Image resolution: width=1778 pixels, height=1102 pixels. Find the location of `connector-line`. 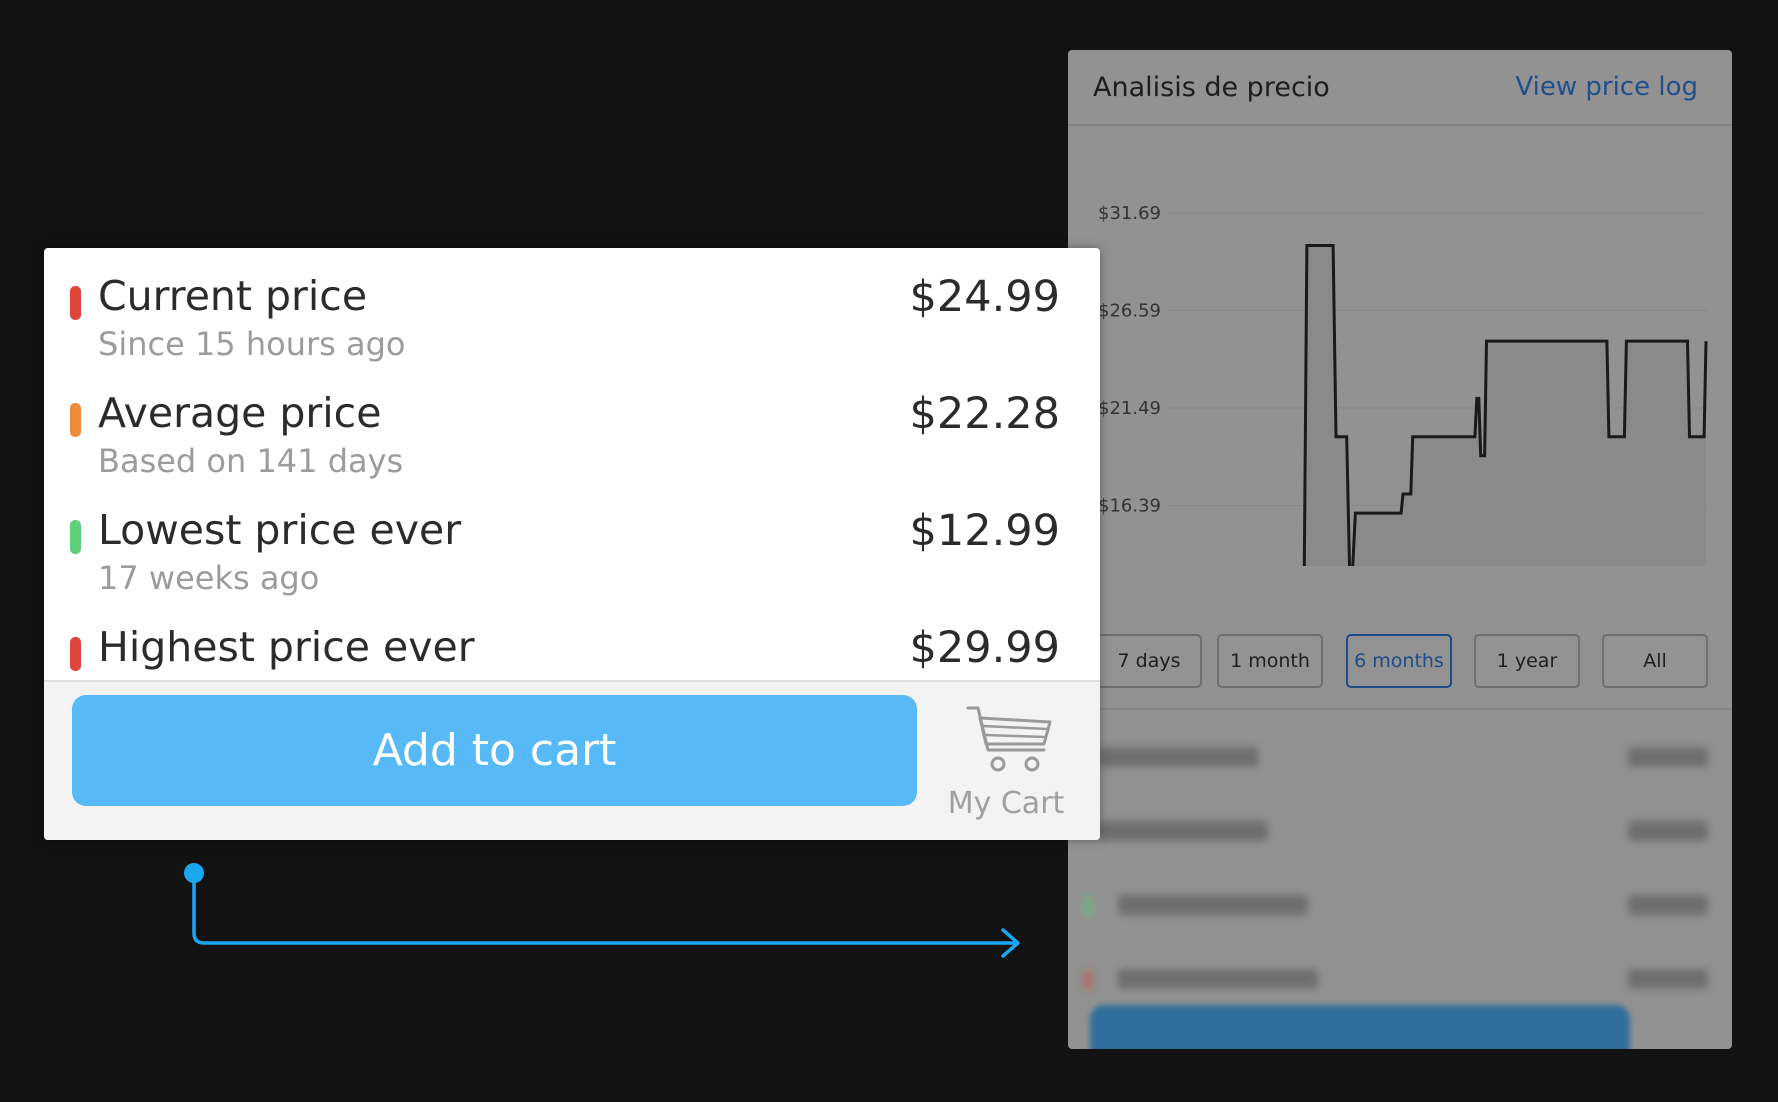

connector-line is located at coordinates (603, 909).